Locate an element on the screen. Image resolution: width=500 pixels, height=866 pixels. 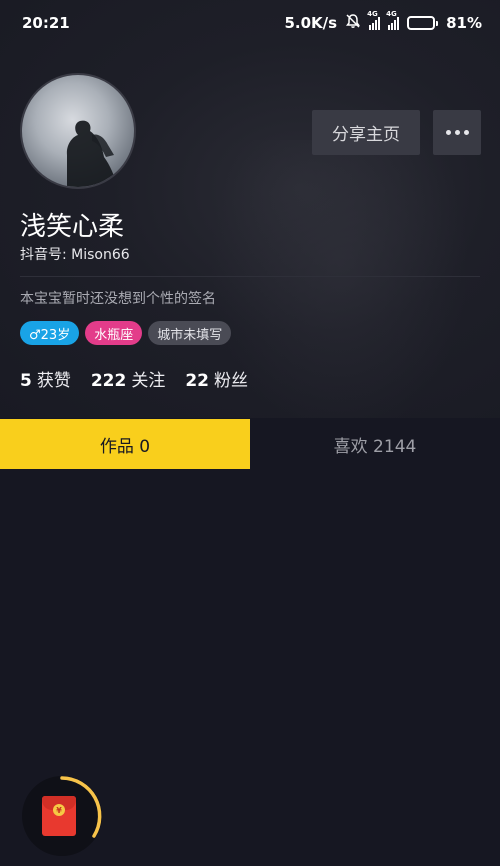
status-indicators: 5.0K/s 4G 4G 81% is located at coordinates (383, 21).